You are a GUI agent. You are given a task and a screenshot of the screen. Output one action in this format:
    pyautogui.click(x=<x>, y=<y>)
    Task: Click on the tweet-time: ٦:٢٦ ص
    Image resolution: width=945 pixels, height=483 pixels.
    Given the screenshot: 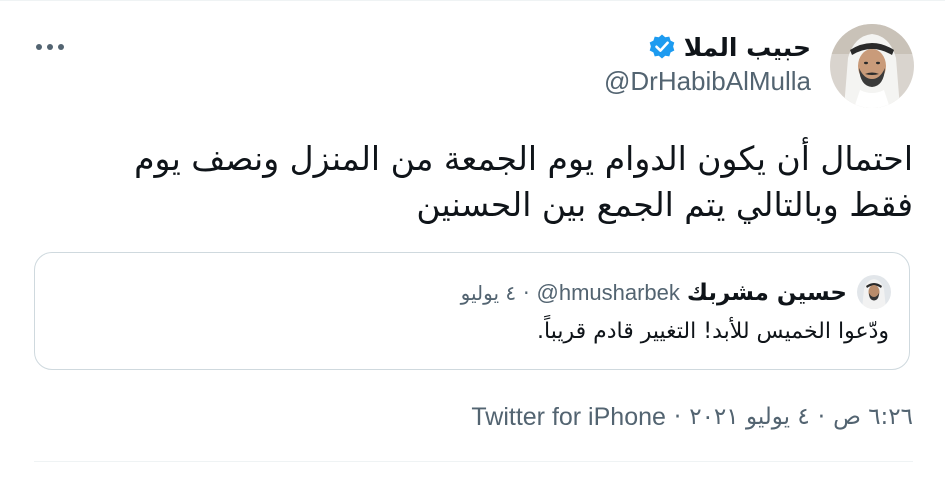 What is the action you would take?
    pyautogui.click(x=873, y=417)
    